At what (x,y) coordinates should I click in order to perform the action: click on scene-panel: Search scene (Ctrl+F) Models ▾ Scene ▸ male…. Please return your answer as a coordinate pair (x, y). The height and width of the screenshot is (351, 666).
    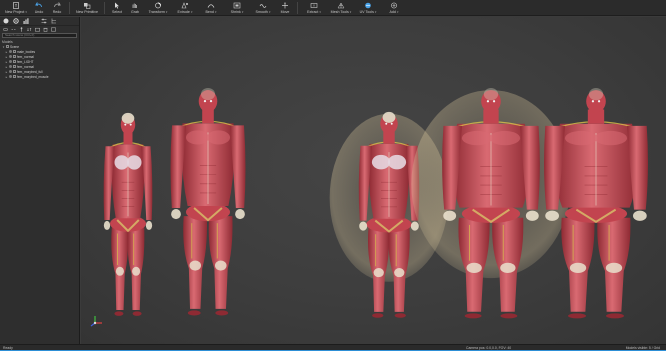
    Looking at the image, I should click on (40, 180).